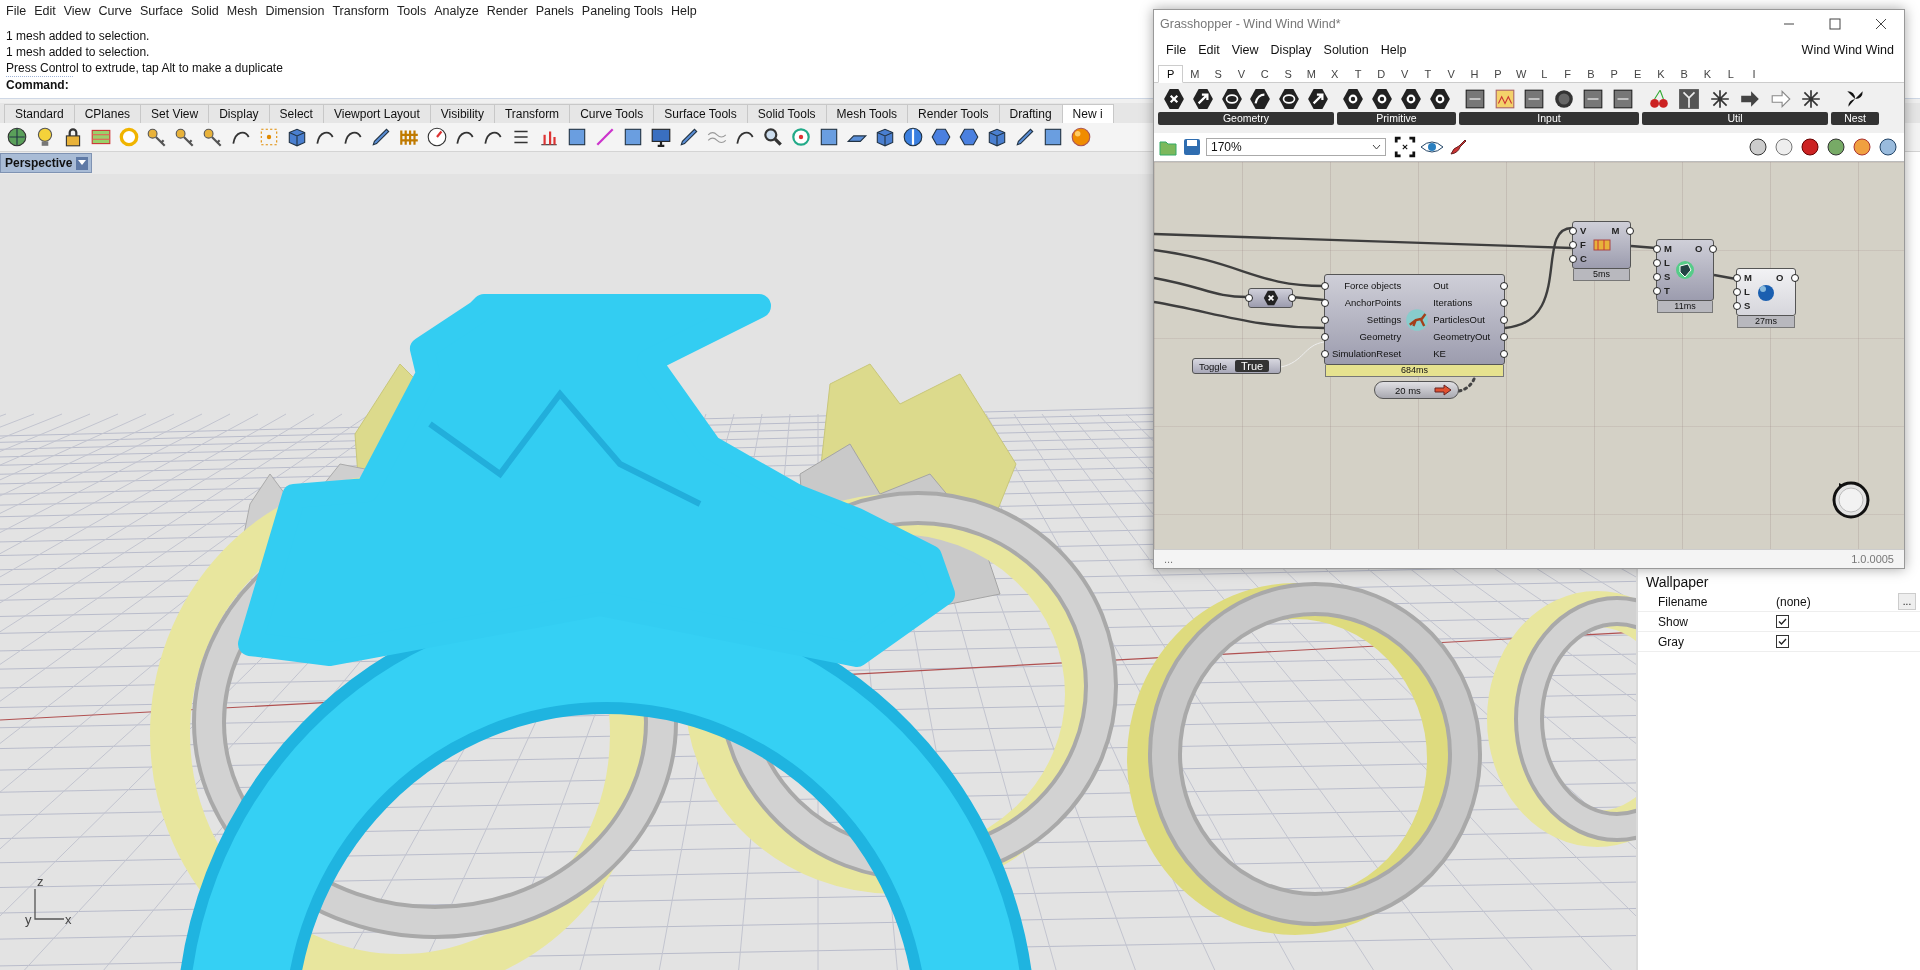  I want to click on eye-icon, so click(1432, 147).